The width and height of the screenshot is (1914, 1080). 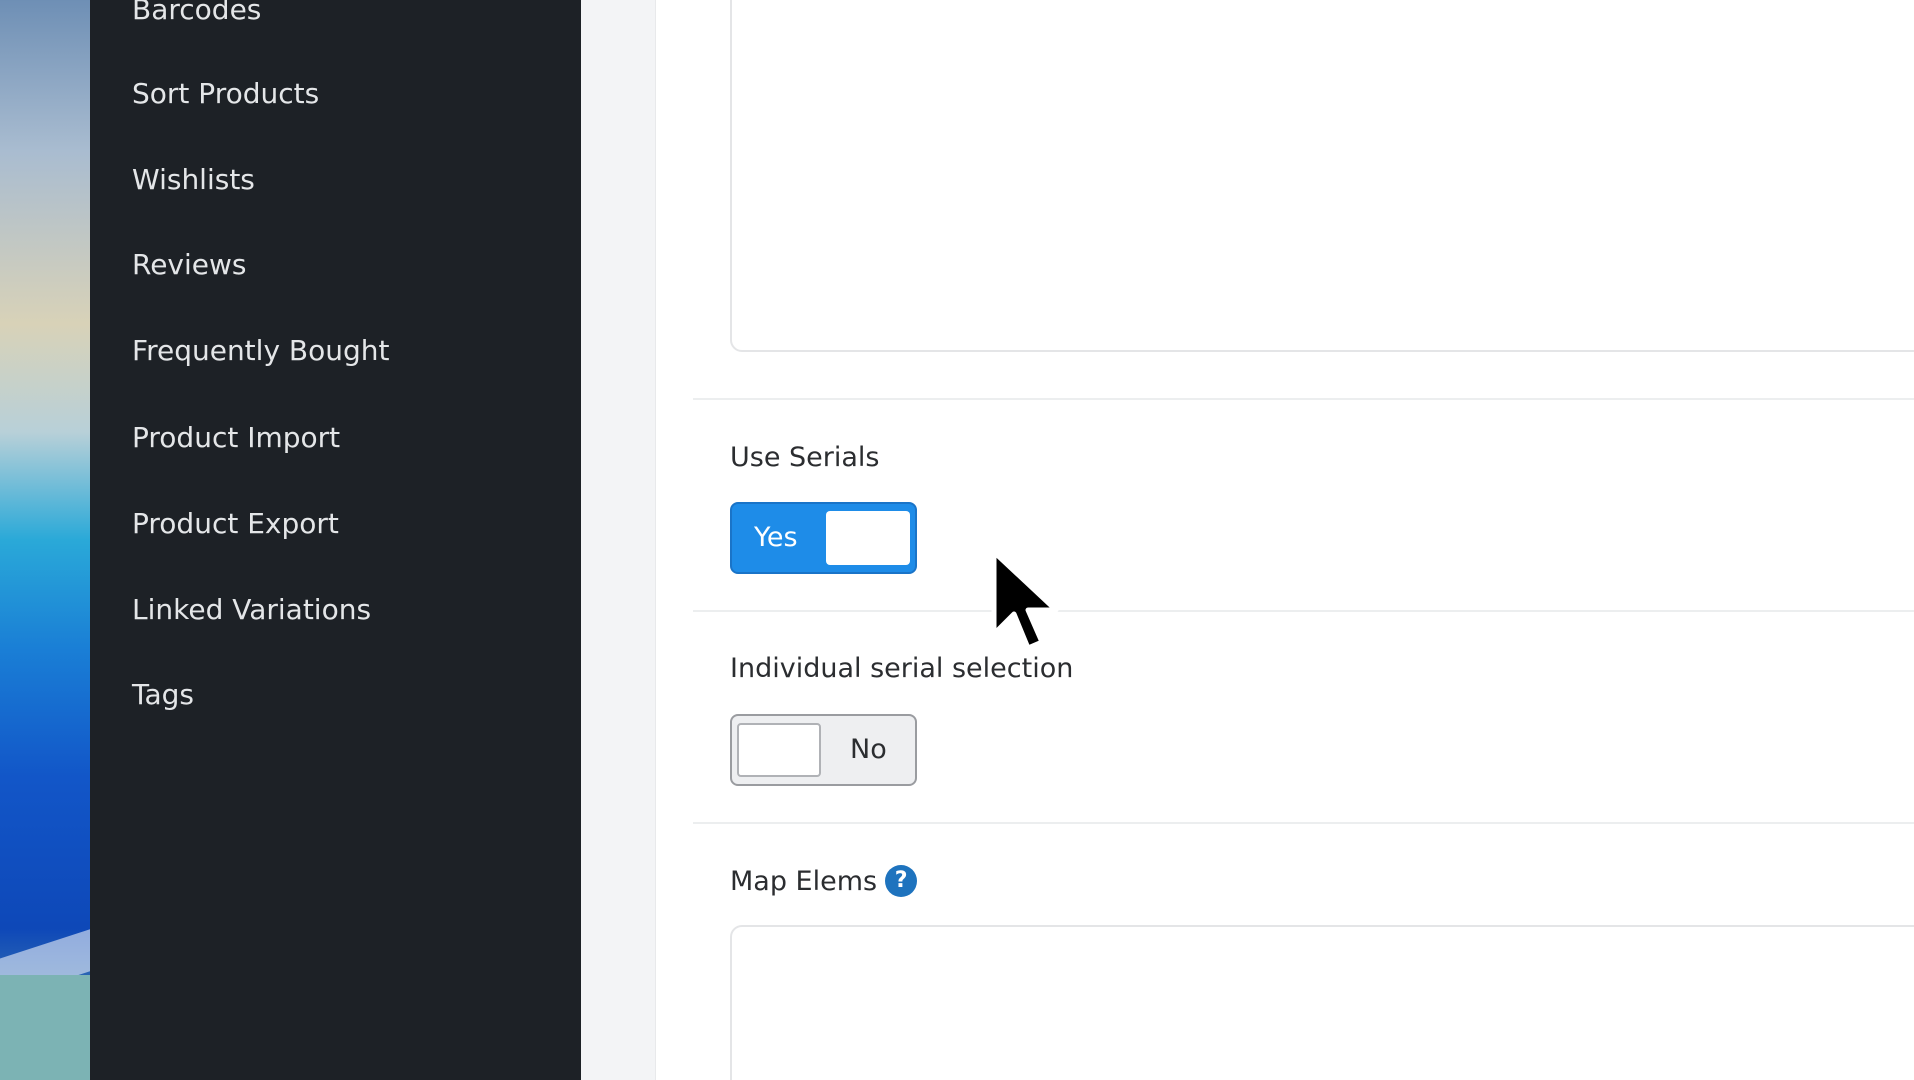 I want to click on wallpaper-bottom, so click(x=45, y=1027).